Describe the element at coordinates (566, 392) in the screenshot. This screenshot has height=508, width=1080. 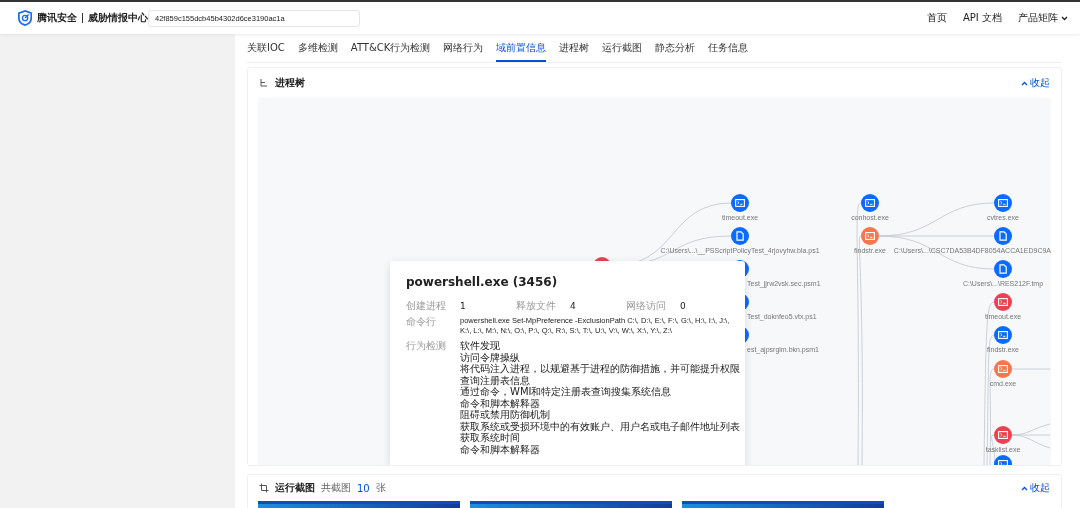
I see `behavior-item: 通过命令，WMI和特定注册表查询搜集系统信息` at that location.